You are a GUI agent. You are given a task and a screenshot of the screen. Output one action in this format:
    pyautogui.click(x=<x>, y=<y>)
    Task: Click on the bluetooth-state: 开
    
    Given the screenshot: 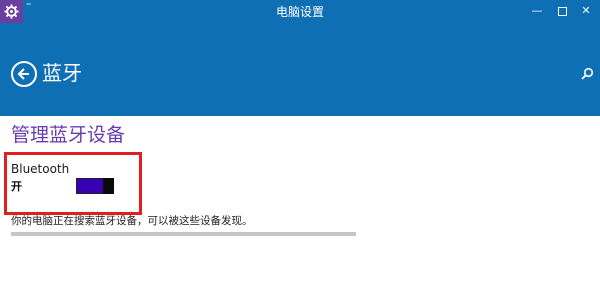 What is the action you would take?
    pyautogui.click(x=16, y=186)
    